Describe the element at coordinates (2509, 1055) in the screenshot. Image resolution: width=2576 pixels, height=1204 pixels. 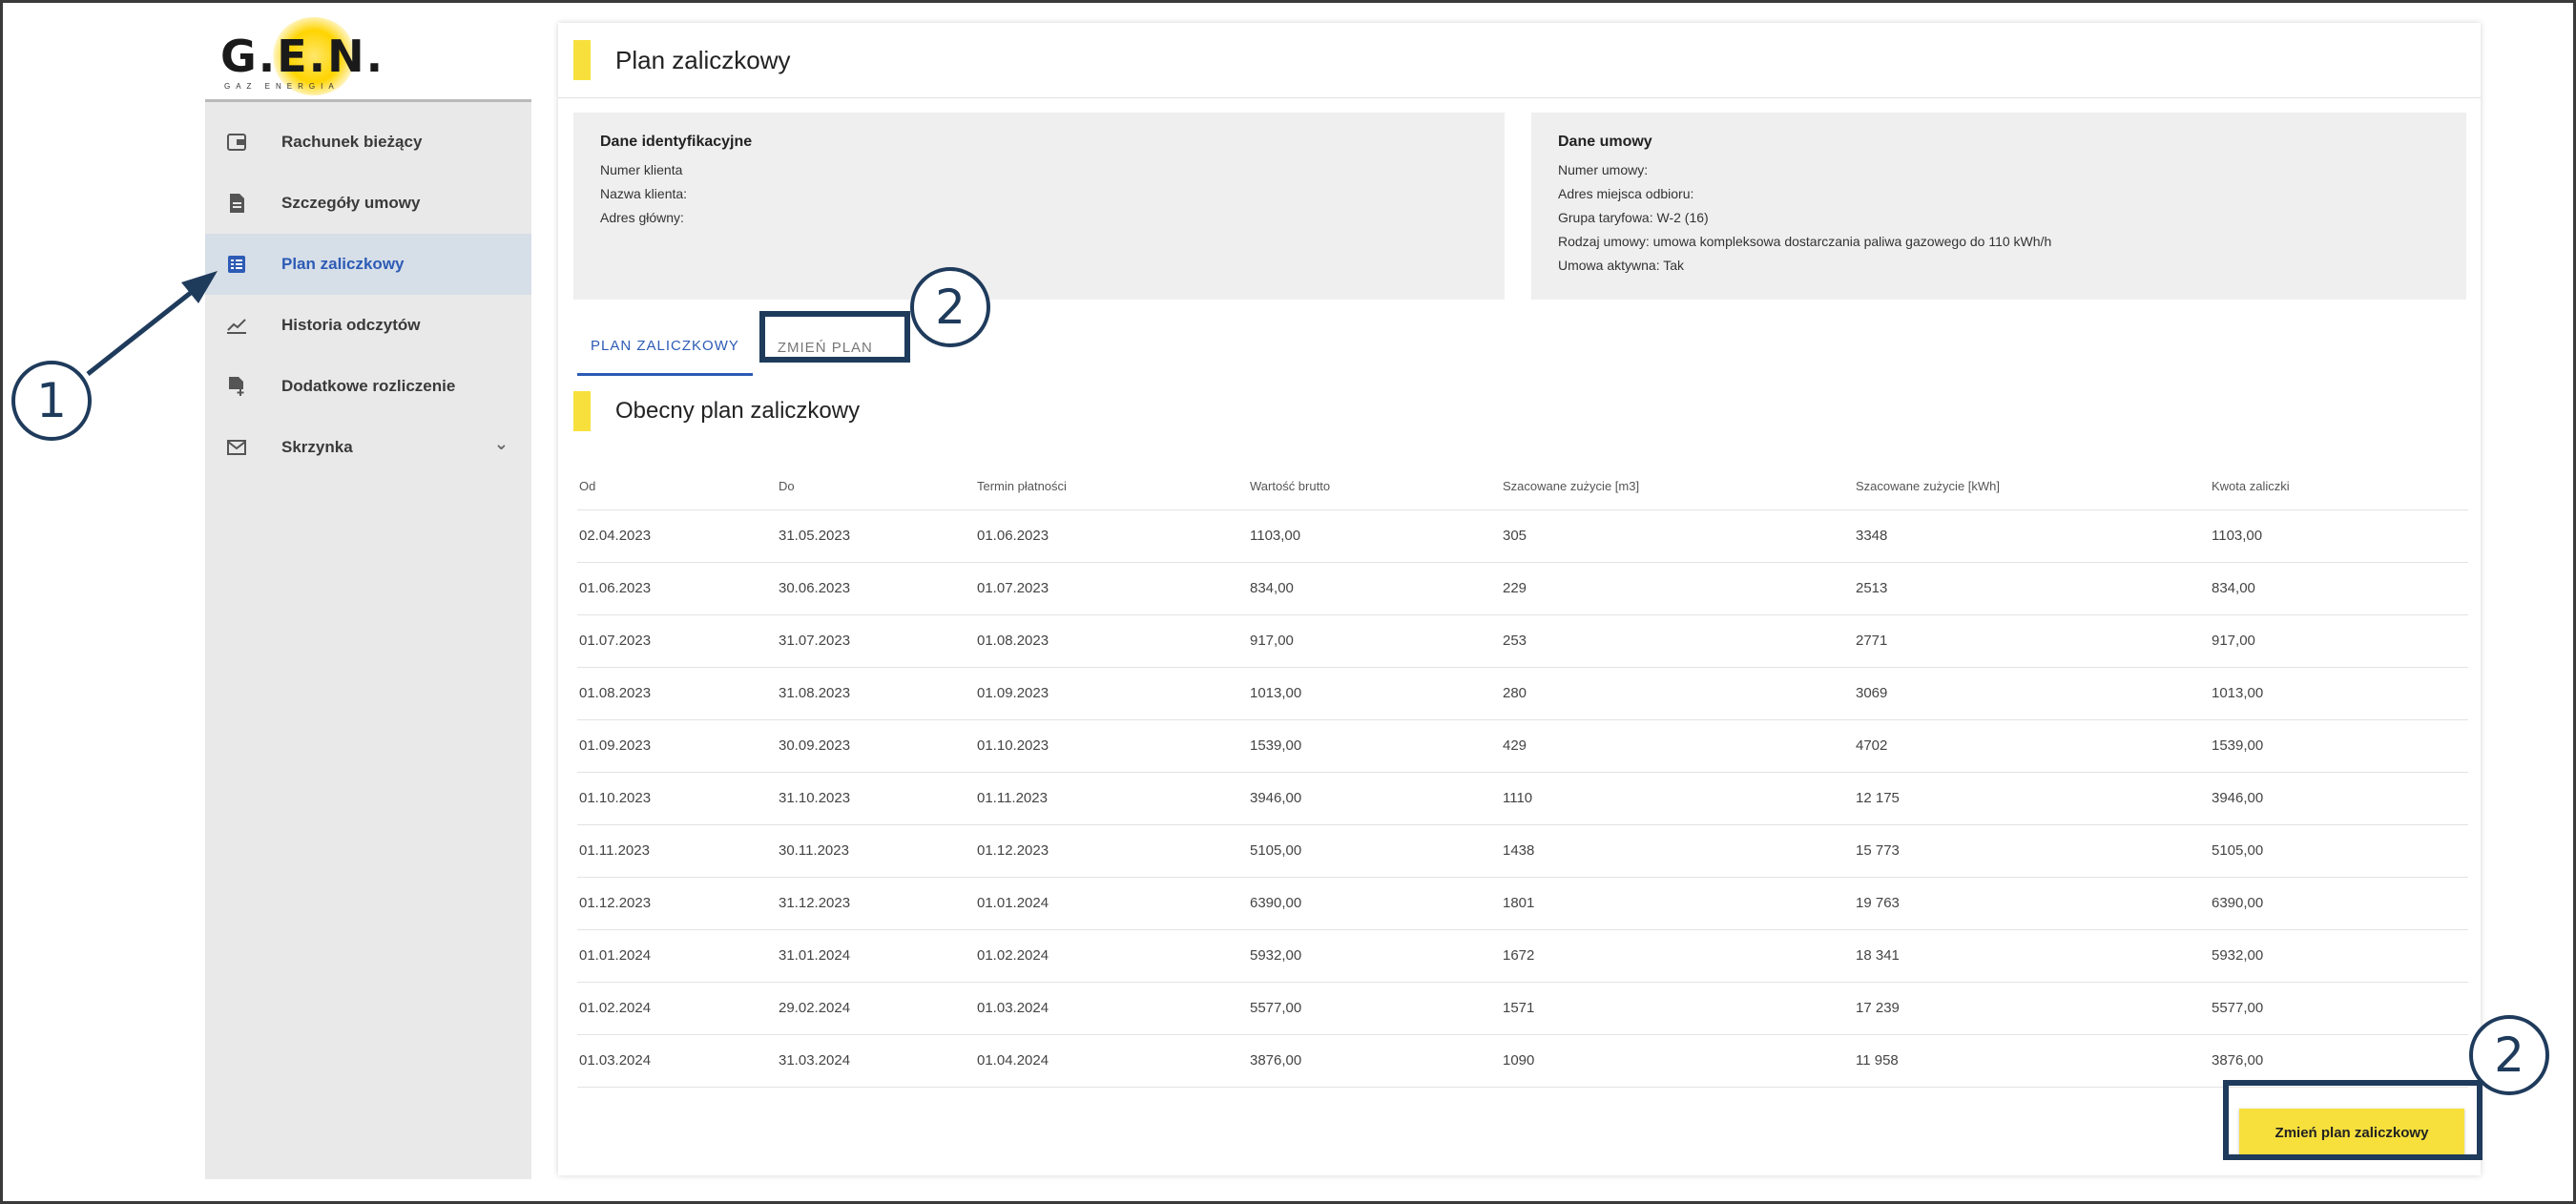
I see `annotation-marker-2-button: 2` at that location.